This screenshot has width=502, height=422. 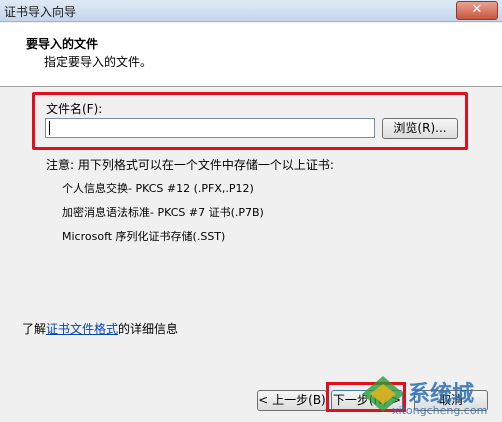 I want to click on more-info-prefix: 了解, so click(x=34, y=329).